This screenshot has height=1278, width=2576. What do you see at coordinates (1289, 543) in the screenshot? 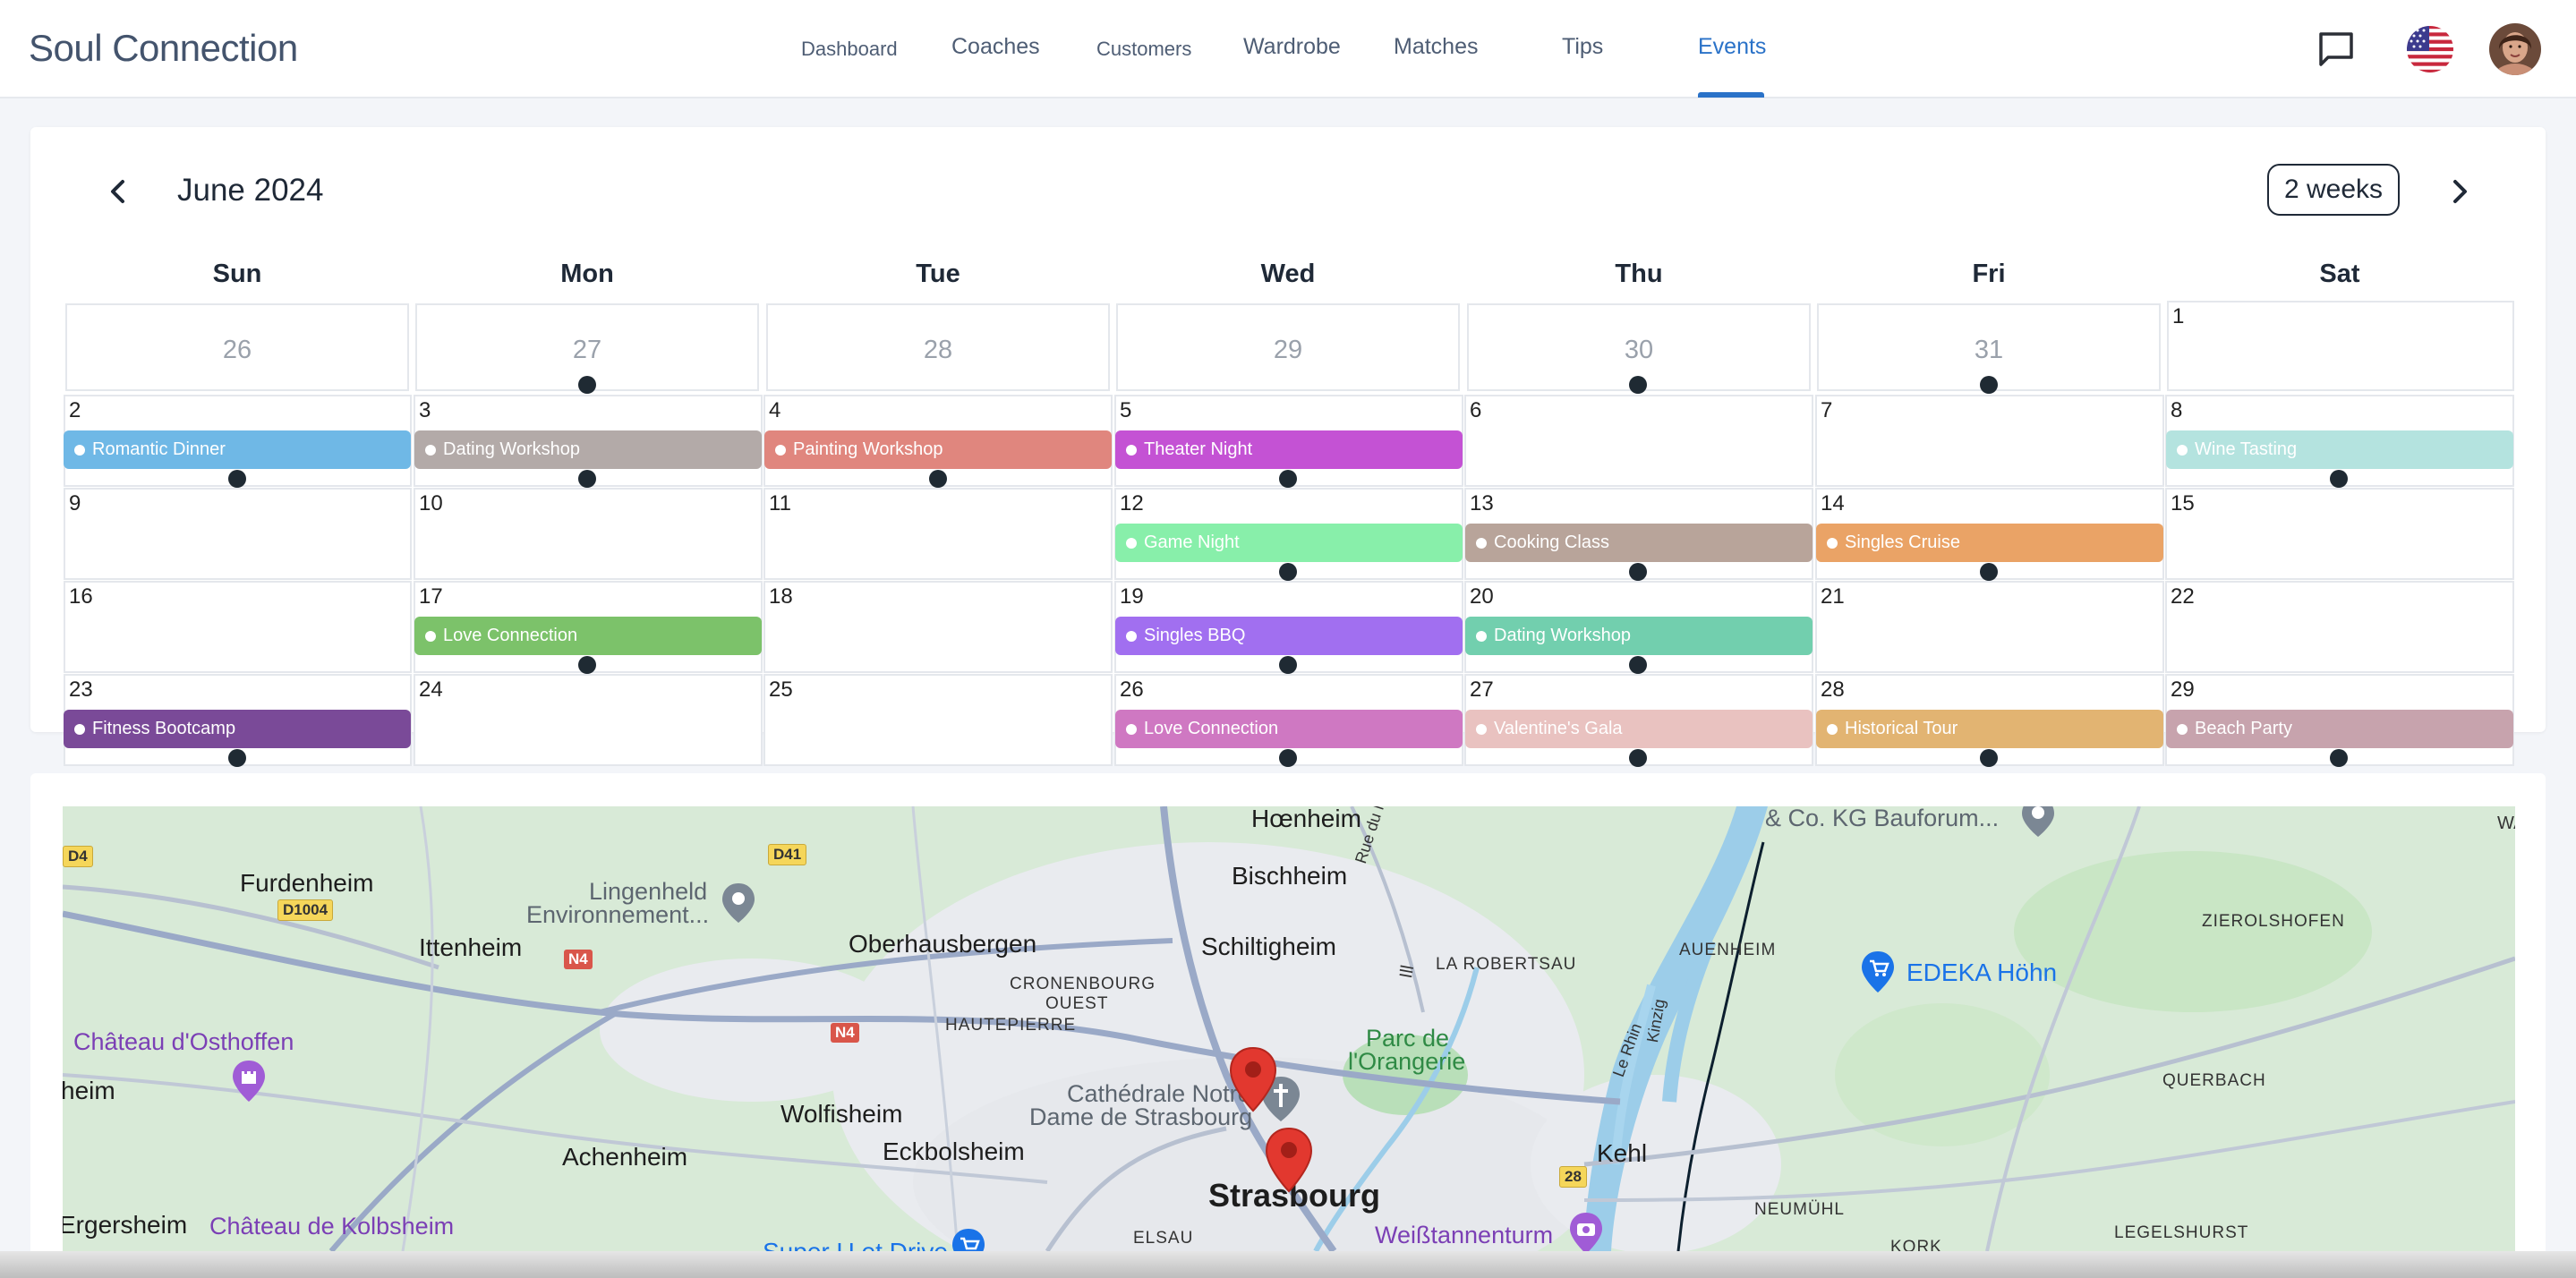
I see `event-pill: Game Night` at bounding box center [1289, 543].